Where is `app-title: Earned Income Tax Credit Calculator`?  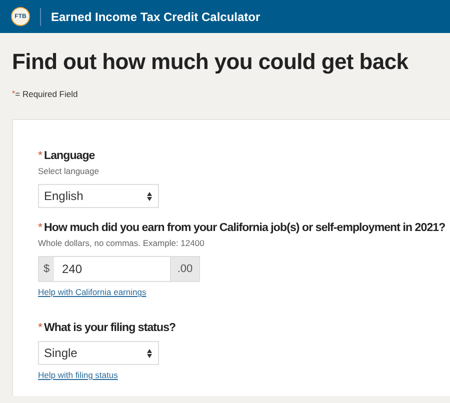 app-title: Earned Income Tax Credit Calculator is located at coordinates (155, 17).